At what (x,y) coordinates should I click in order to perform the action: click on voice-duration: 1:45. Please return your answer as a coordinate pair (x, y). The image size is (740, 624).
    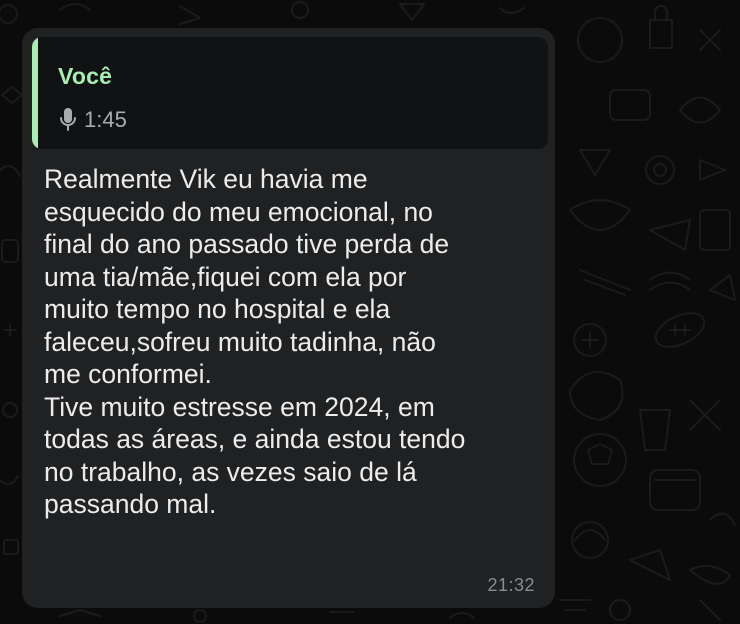
    Looking at the image, I should click on (105, 119).